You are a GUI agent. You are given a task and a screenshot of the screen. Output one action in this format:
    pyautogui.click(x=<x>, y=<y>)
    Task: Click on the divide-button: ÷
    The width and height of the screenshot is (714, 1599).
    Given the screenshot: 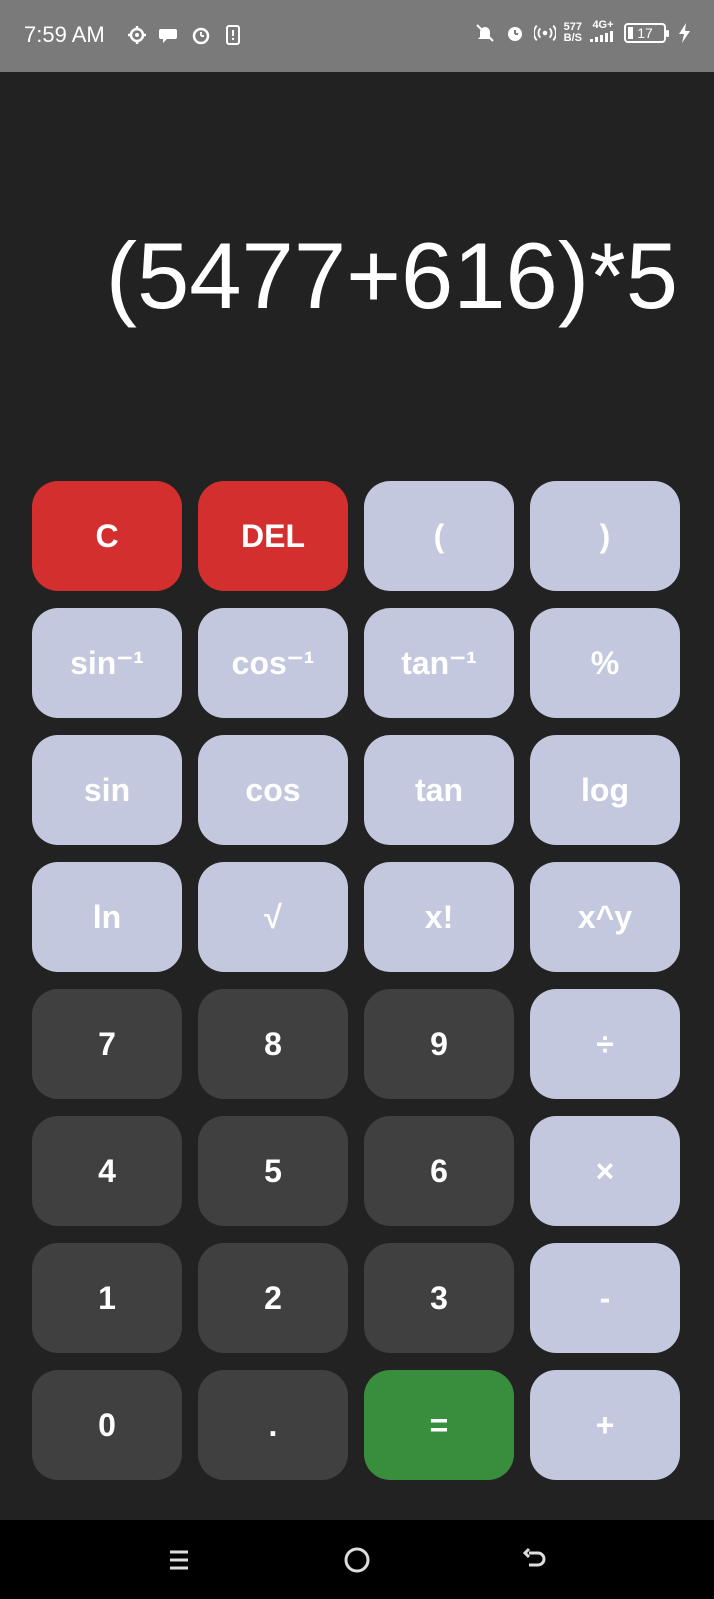 What is the action you would take?
    pyautogui.click(x=605, y=1044)
    